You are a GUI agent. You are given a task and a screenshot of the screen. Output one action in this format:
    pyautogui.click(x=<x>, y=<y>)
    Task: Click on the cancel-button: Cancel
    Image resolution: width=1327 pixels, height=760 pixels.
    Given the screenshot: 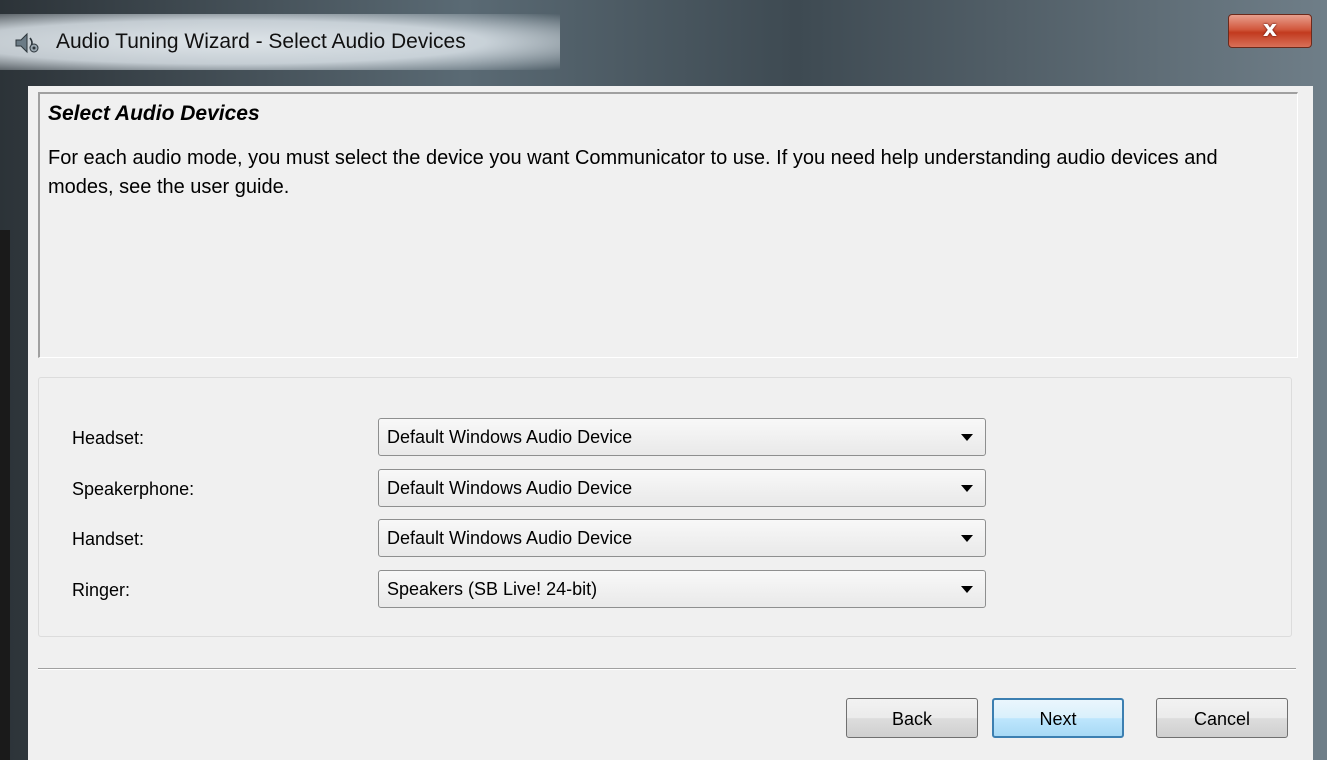 What is the action you would take?
    pyautogui.click(x=1222, y=718)
    